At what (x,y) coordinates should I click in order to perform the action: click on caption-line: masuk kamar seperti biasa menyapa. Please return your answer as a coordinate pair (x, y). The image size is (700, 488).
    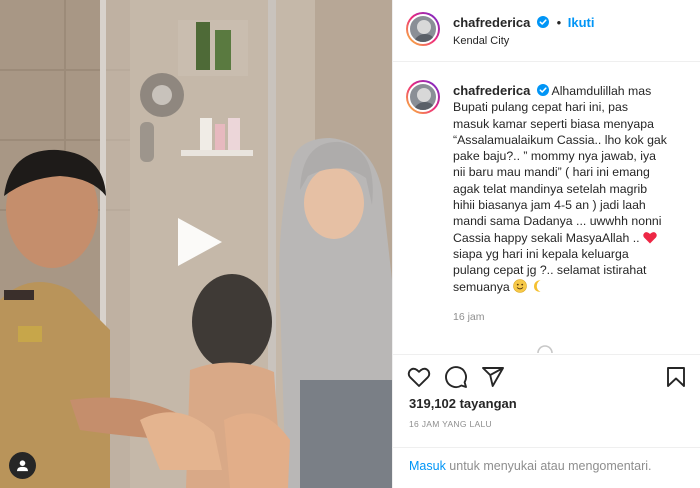
    Looking at the image, I should click on (553, 123).